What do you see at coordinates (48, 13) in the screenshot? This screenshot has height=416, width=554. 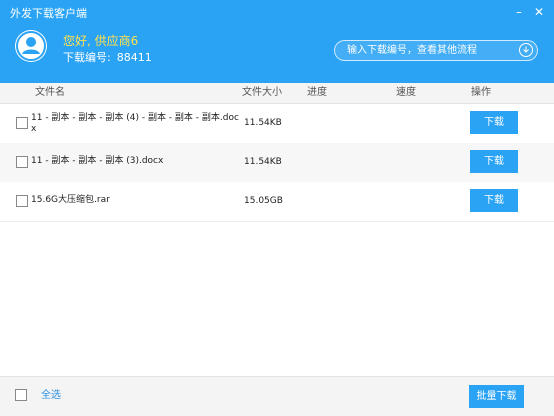 I see `window-title: 外发下载客户端` at bounding box center [48, 13].